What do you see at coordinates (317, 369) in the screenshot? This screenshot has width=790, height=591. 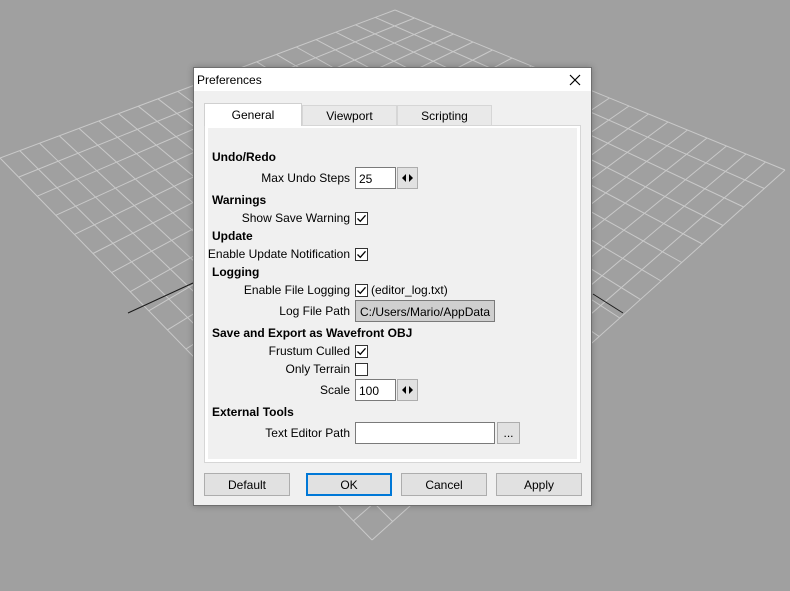 I see `only-terrain-label: Only Terrain` at bounding box center [317, 369].